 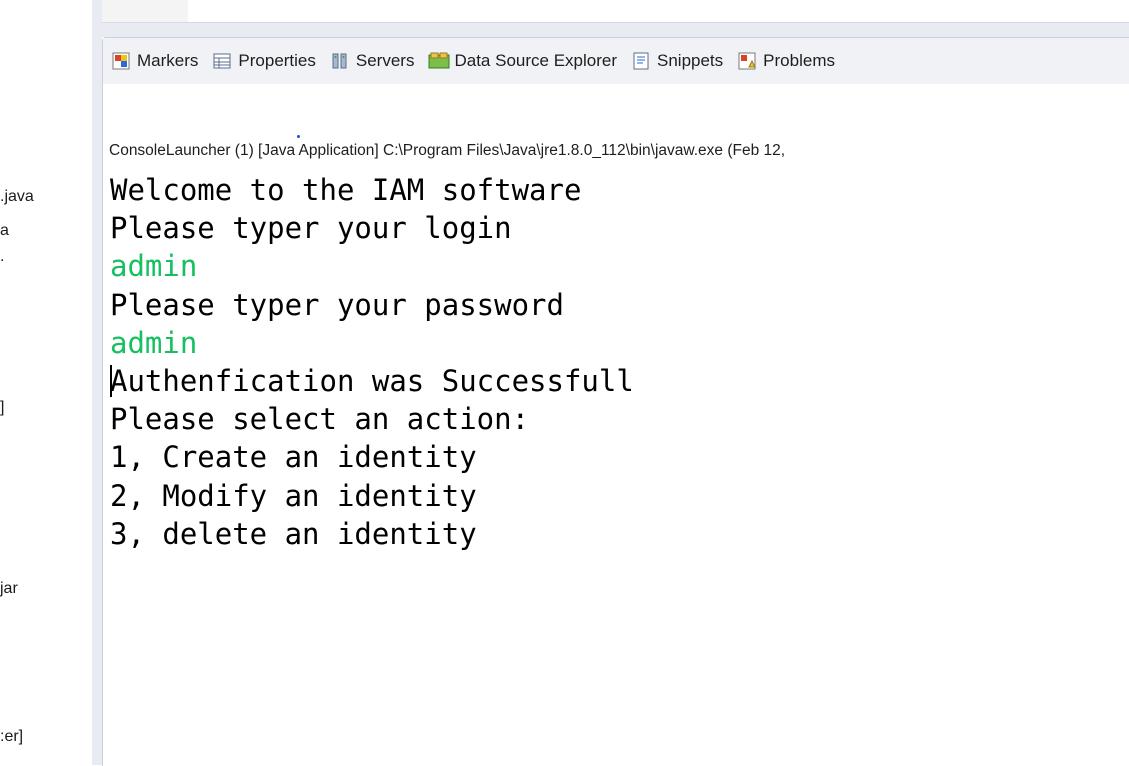 What do you see at coordinates (11, 737) in the screenshot?
I see `left-item-er: :er]` at bounding box center [11, 737].